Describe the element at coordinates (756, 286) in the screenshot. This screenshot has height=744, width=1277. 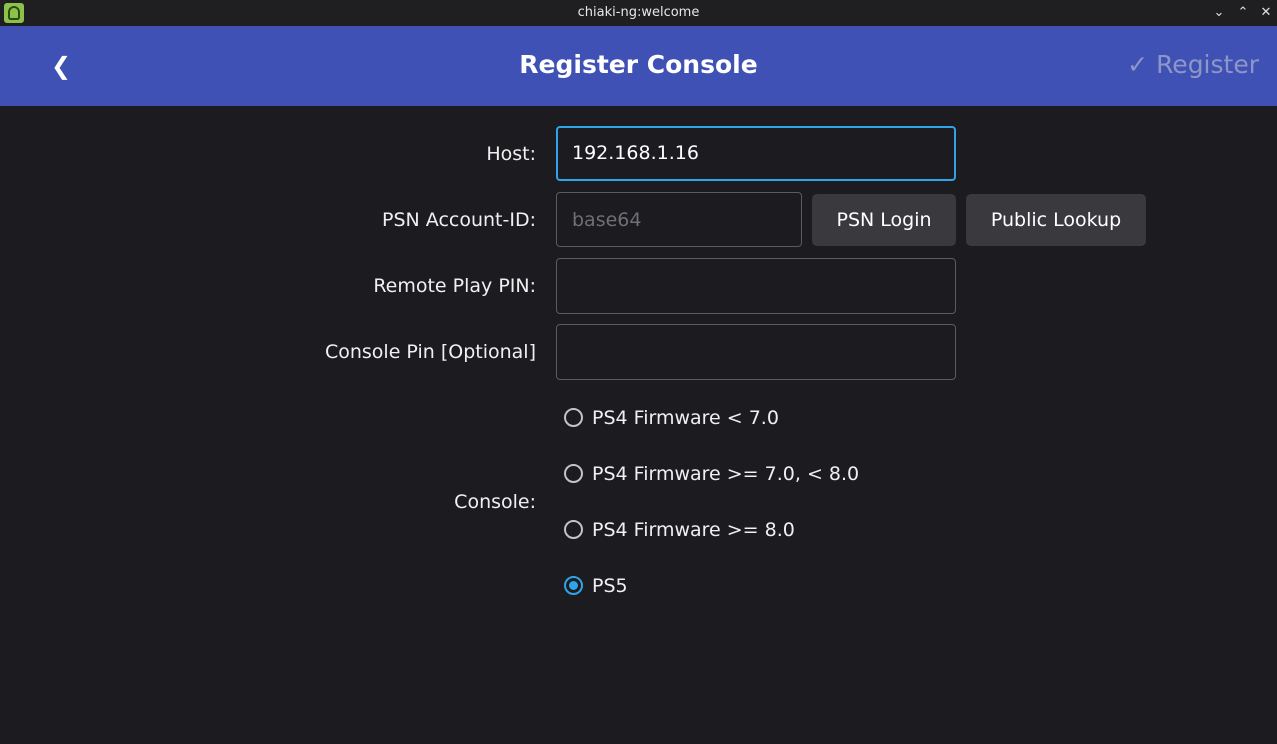
I see `remote-play-pin-input` at that location.